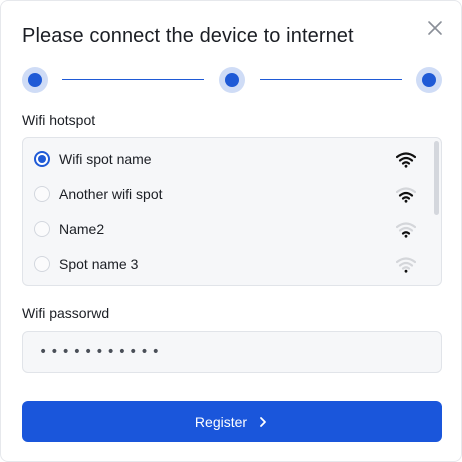  Describe the element at coordinates (82, 229) in the screenshot. I see `wifi-option-label: Name2` at that location.